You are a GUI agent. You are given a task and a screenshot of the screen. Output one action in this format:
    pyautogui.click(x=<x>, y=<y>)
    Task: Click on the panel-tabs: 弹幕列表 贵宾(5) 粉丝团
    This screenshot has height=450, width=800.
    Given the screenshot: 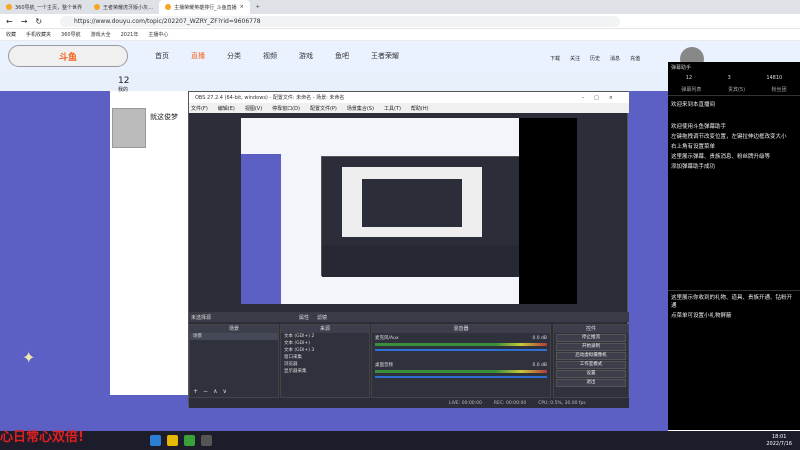 What is the action you would take?
    pyautogui.click(x=734, y=90)
    